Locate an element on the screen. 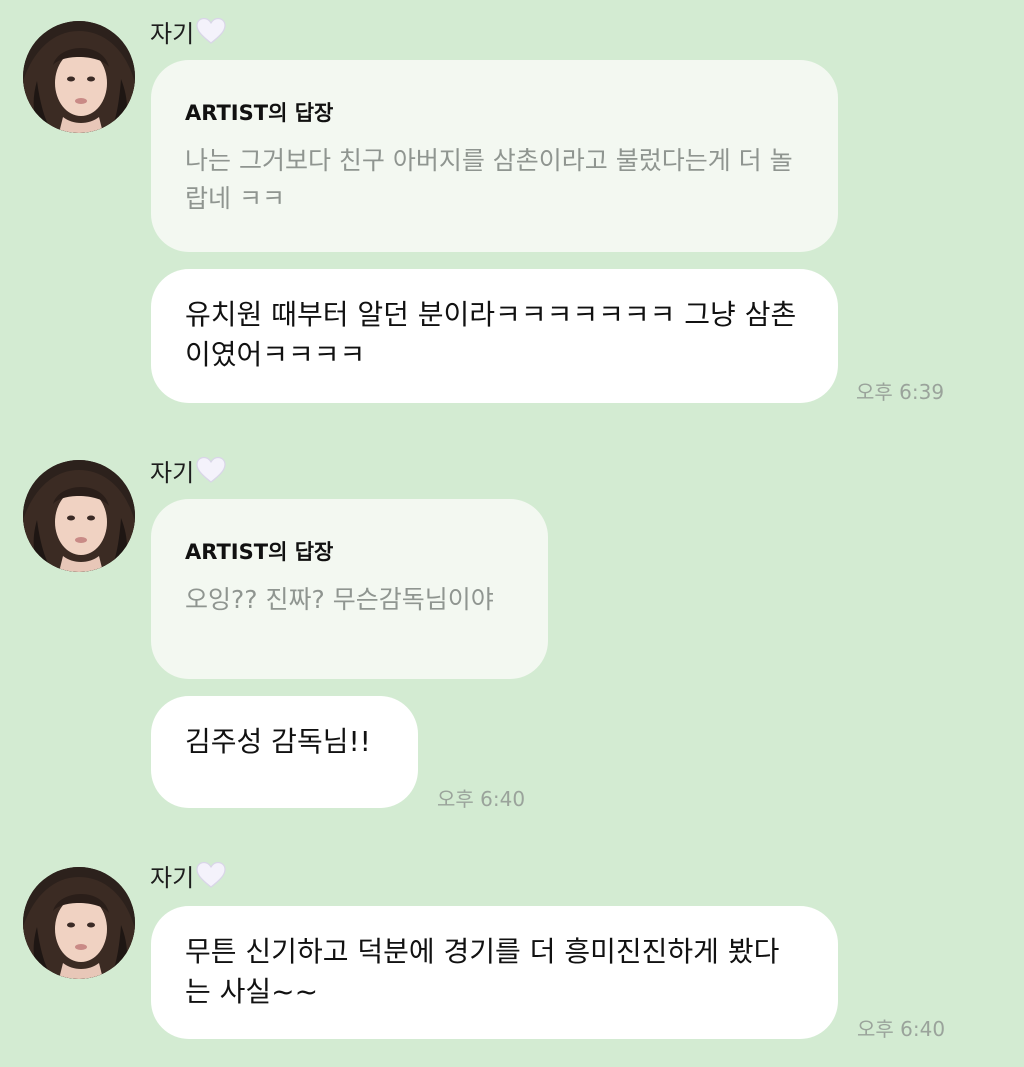 This screenshot has height=1067, width=1024. reply-quoted-text: 나는 그거보다 친구 아버지를 삼촌이라고 불렀다는게 더 놀랍네 ㅋㅋ is located at coordinates (489, 179).